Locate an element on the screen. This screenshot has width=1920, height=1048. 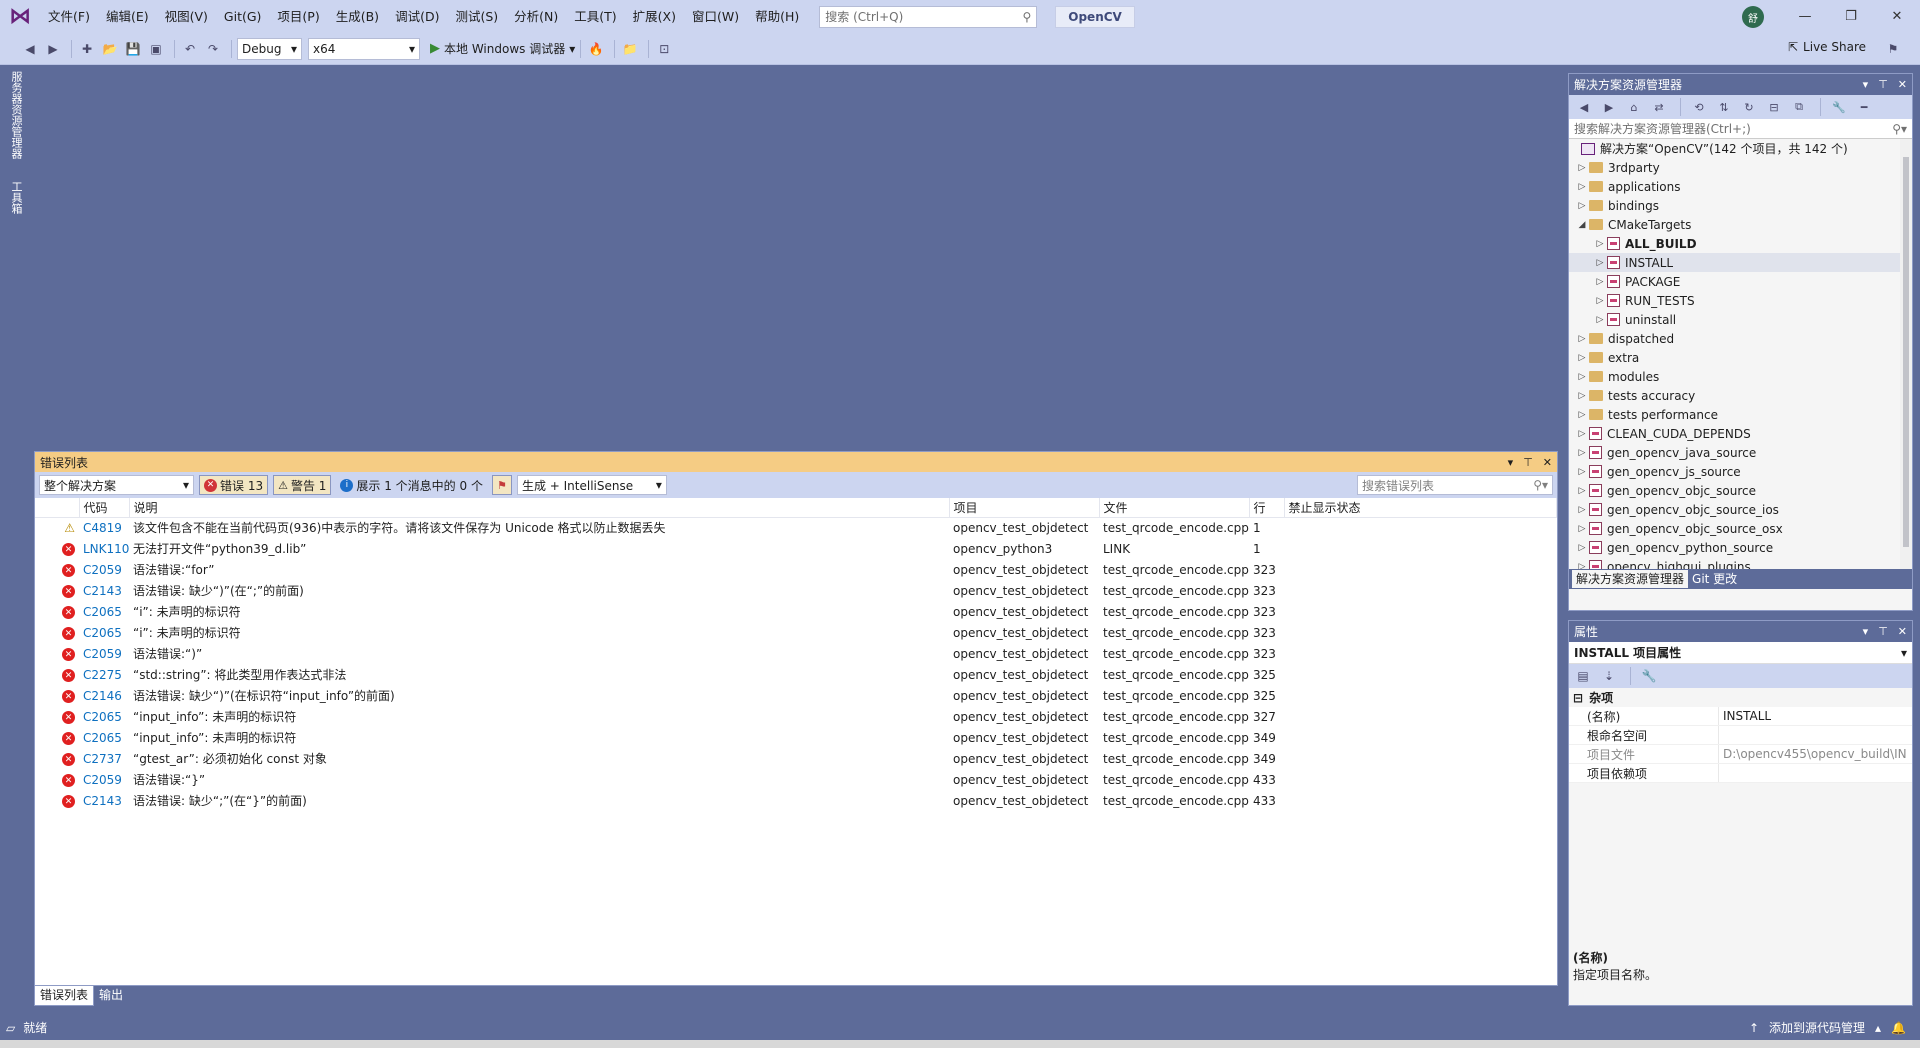
property-value: D:\opencv455\opencv_build\IN is located at coordinates (1815, 754).